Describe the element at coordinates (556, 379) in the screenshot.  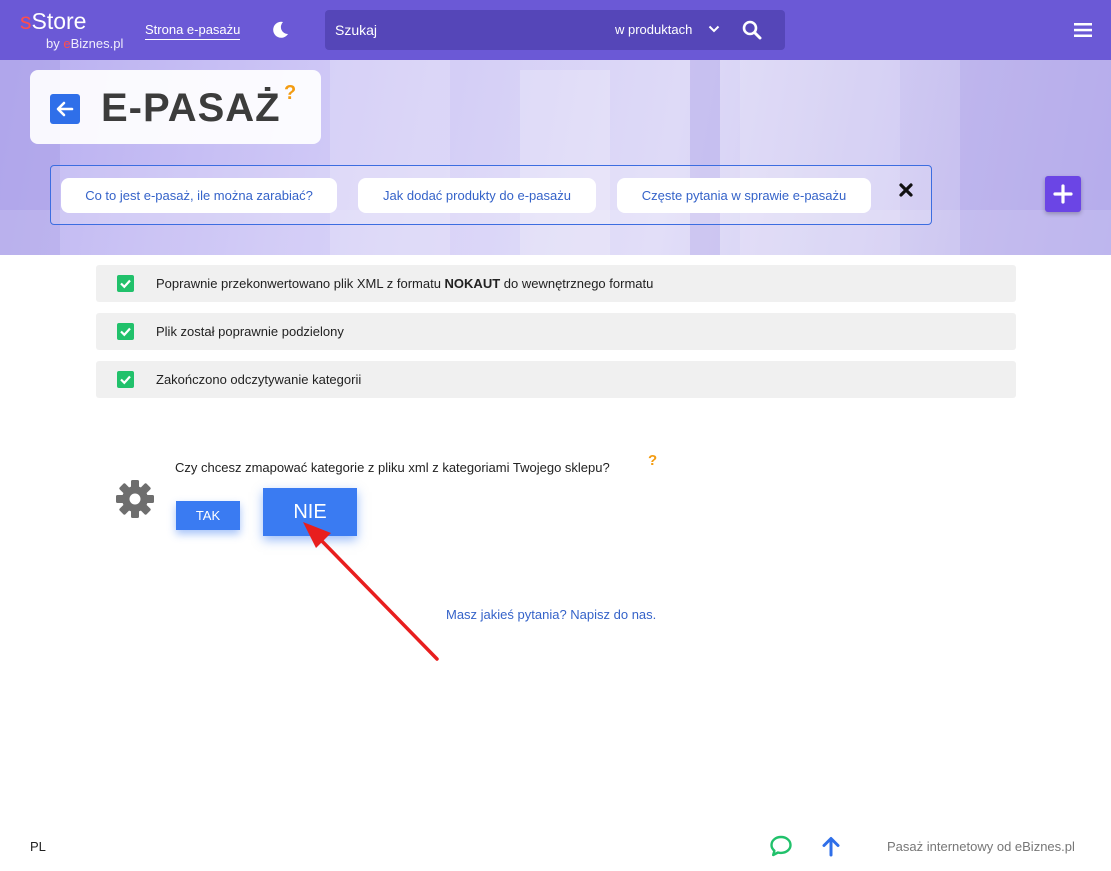
I see `status-row: Zakończono odczytywanie kategorii` at that location.